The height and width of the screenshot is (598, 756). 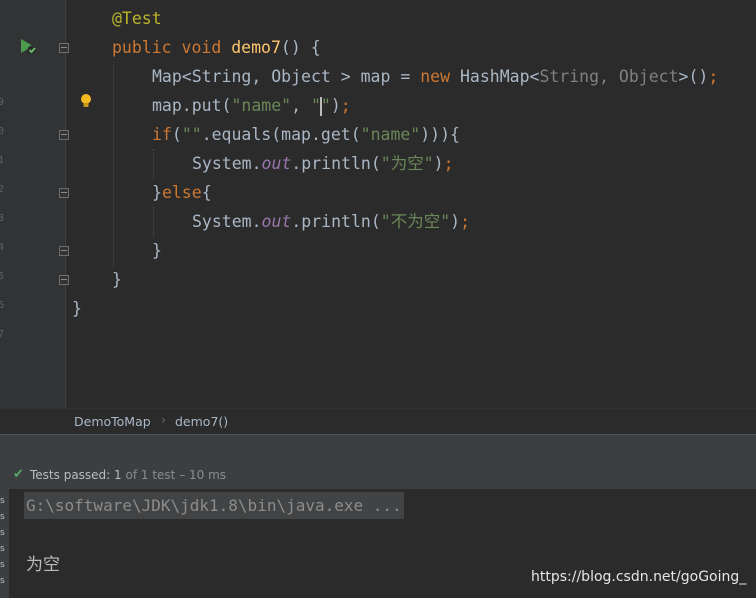 I want to click on code-token: public, so click(x=142, y=47).